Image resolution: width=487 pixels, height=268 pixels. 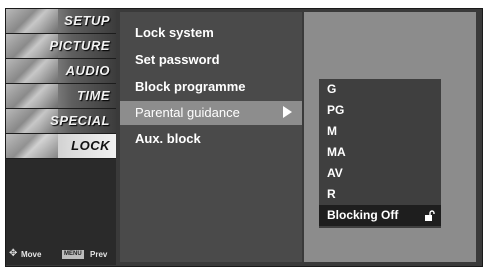 I want to click on rating-label: R, so click(x=331, y=194).